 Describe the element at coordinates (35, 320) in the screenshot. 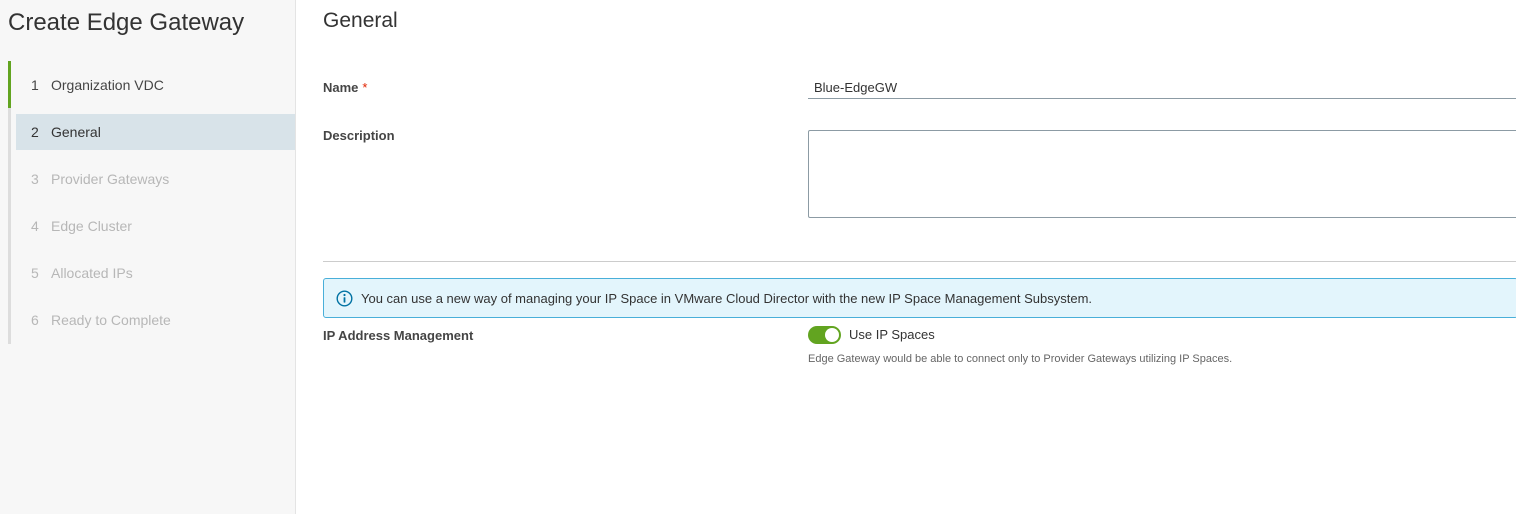

I see `step-number: 6` at that location.